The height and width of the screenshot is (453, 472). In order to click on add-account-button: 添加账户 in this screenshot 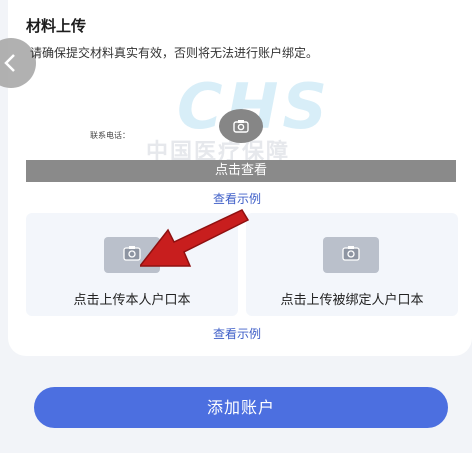, I will do `click(241, 407)`.